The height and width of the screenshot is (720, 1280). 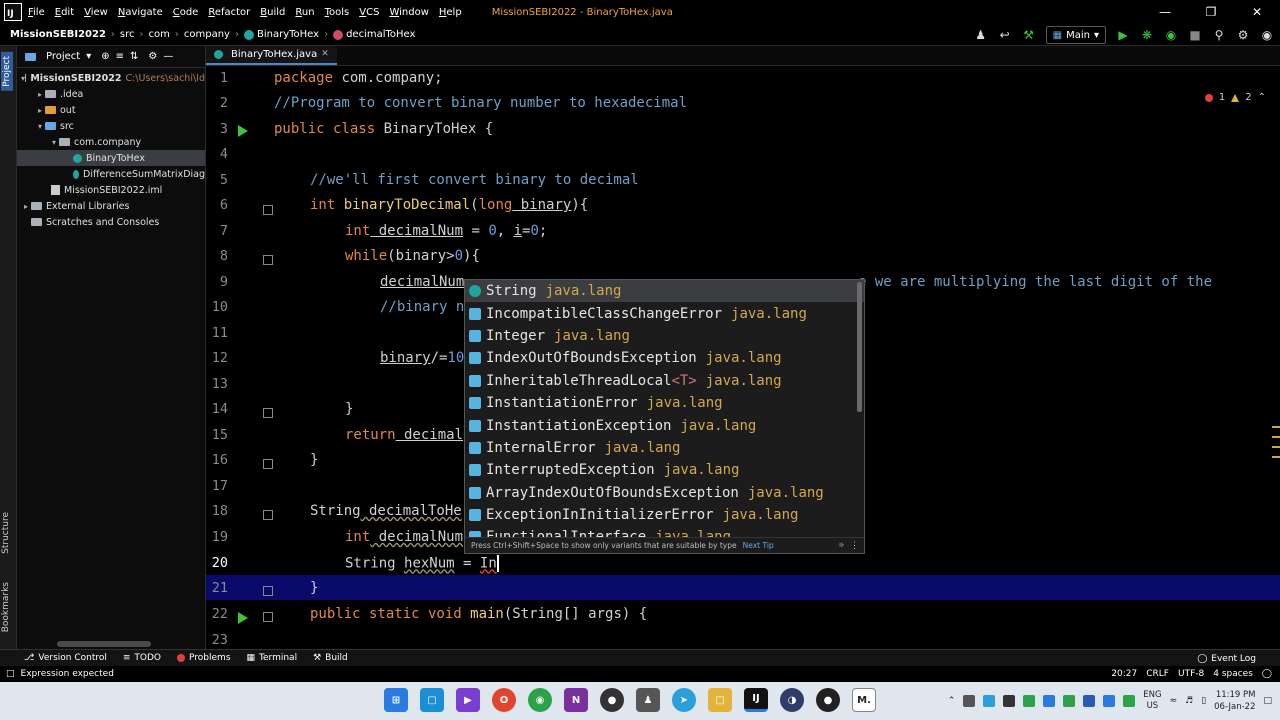 I want to click on menu-window: Window, so click(x=408, y=12).